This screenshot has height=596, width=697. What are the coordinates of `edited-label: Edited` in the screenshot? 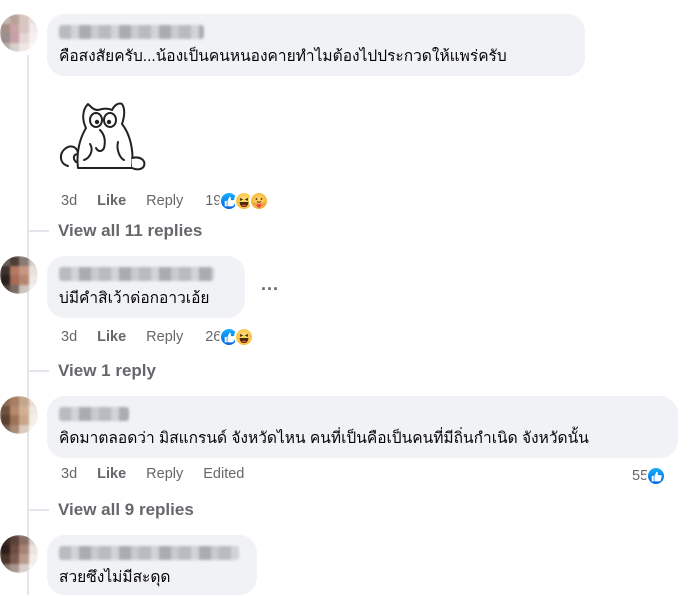 It's located at (223, 474).